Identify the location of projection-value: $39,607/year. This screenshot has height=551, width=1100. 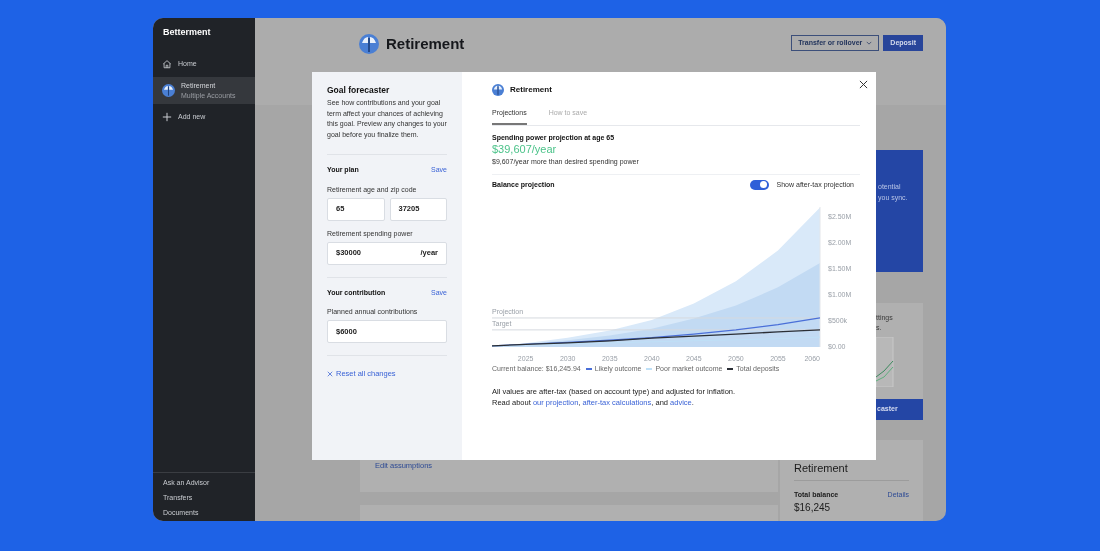
(525, 149).